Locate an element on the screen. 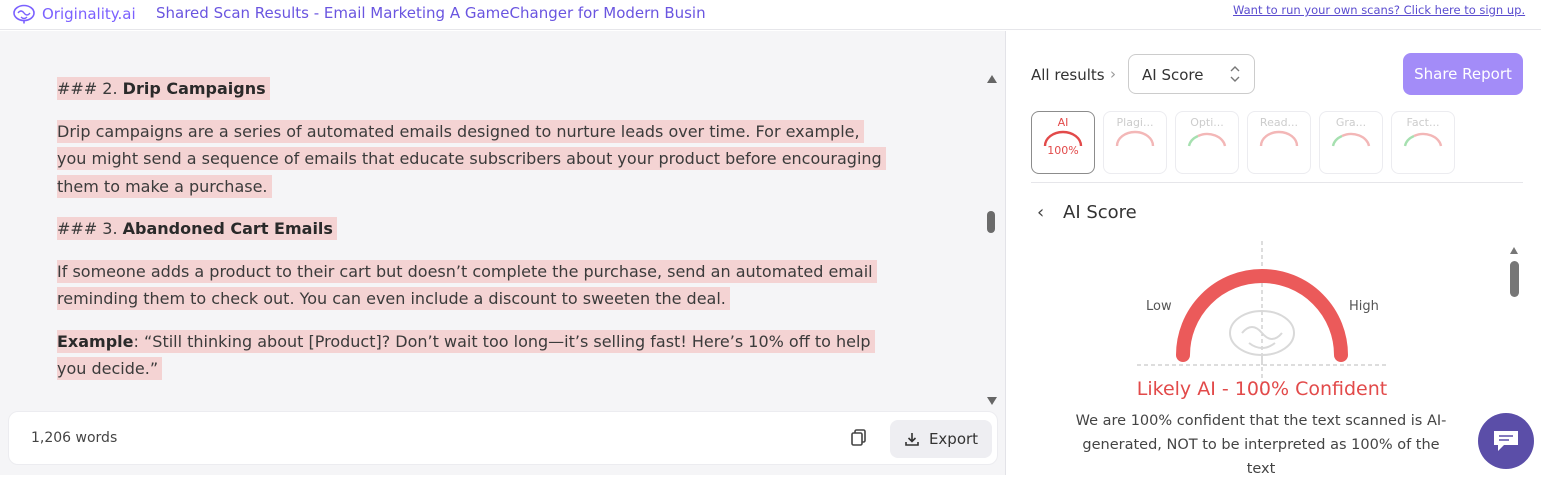 The image size is (1541, 481). heading-block: ### 3. Abandoned Cart Emails is located at coordinates (472, 229).